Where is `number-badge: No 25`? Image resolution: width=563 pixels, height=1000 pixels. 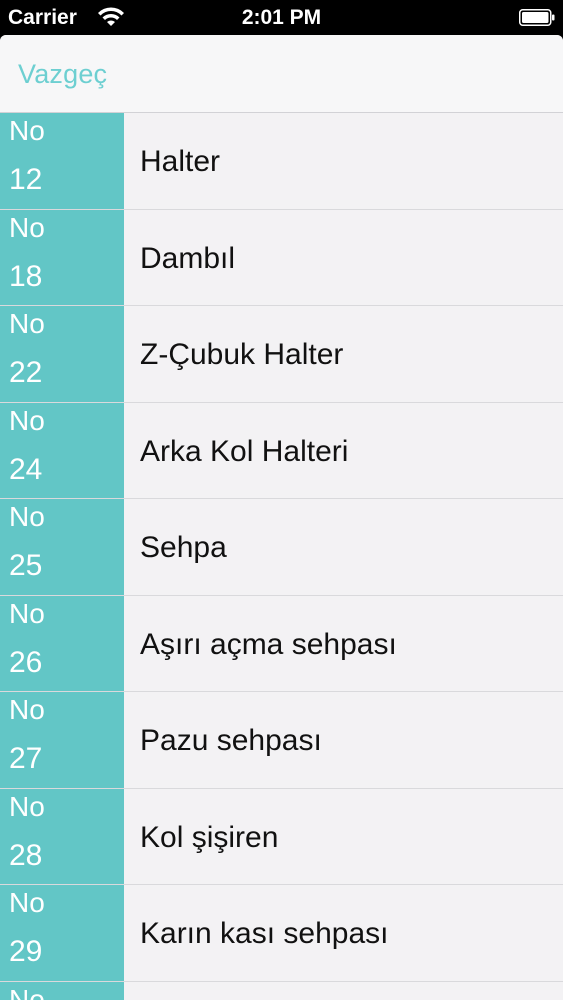 number-badge: No 25 is located at coordinates (62, 547).